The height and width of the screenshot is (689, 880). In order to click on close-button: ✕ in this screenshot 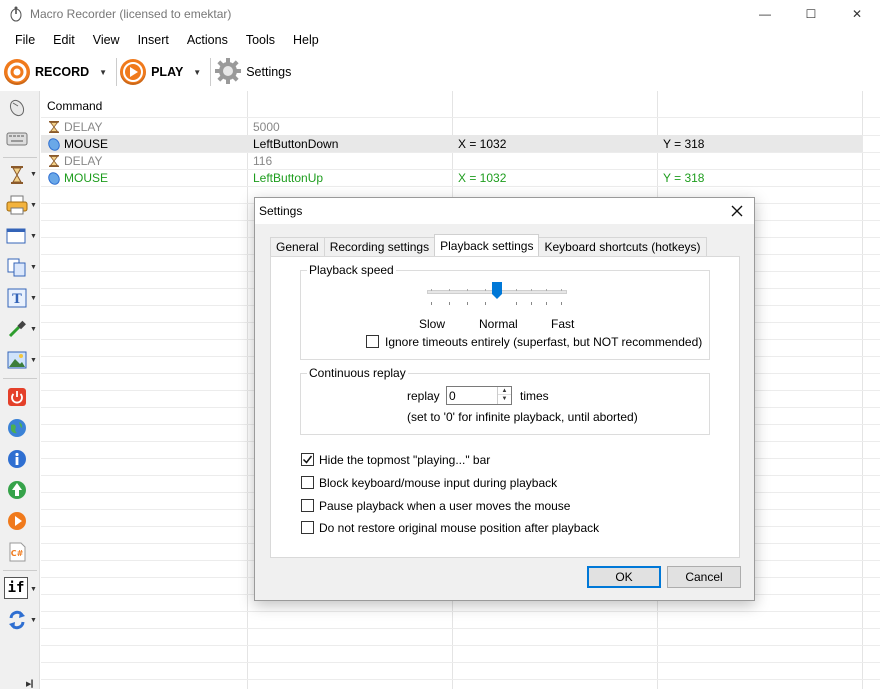, I will do `click(857, 14)`.